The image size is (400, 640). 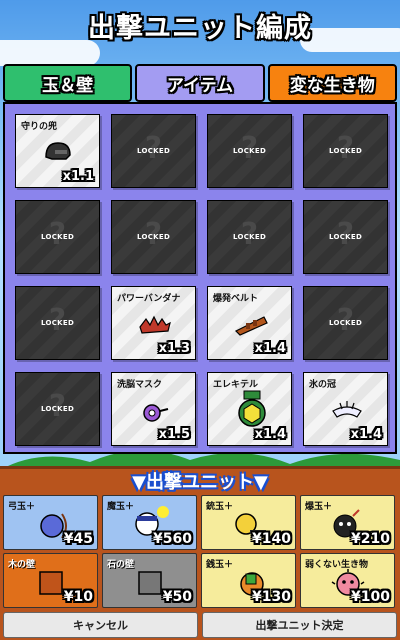 I want to click on item-card-brainwash-mask: 洗脳マスク x1.5, so click(x=153, y=409).